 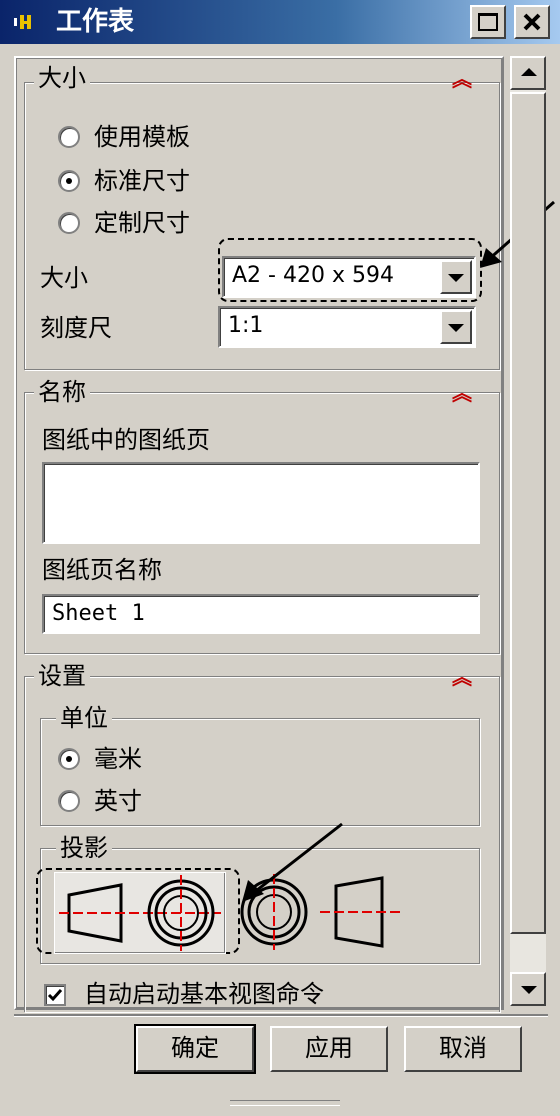 I want to click on auto-start-label: 自动启动基本视图命令, so click(x=204, y=994).